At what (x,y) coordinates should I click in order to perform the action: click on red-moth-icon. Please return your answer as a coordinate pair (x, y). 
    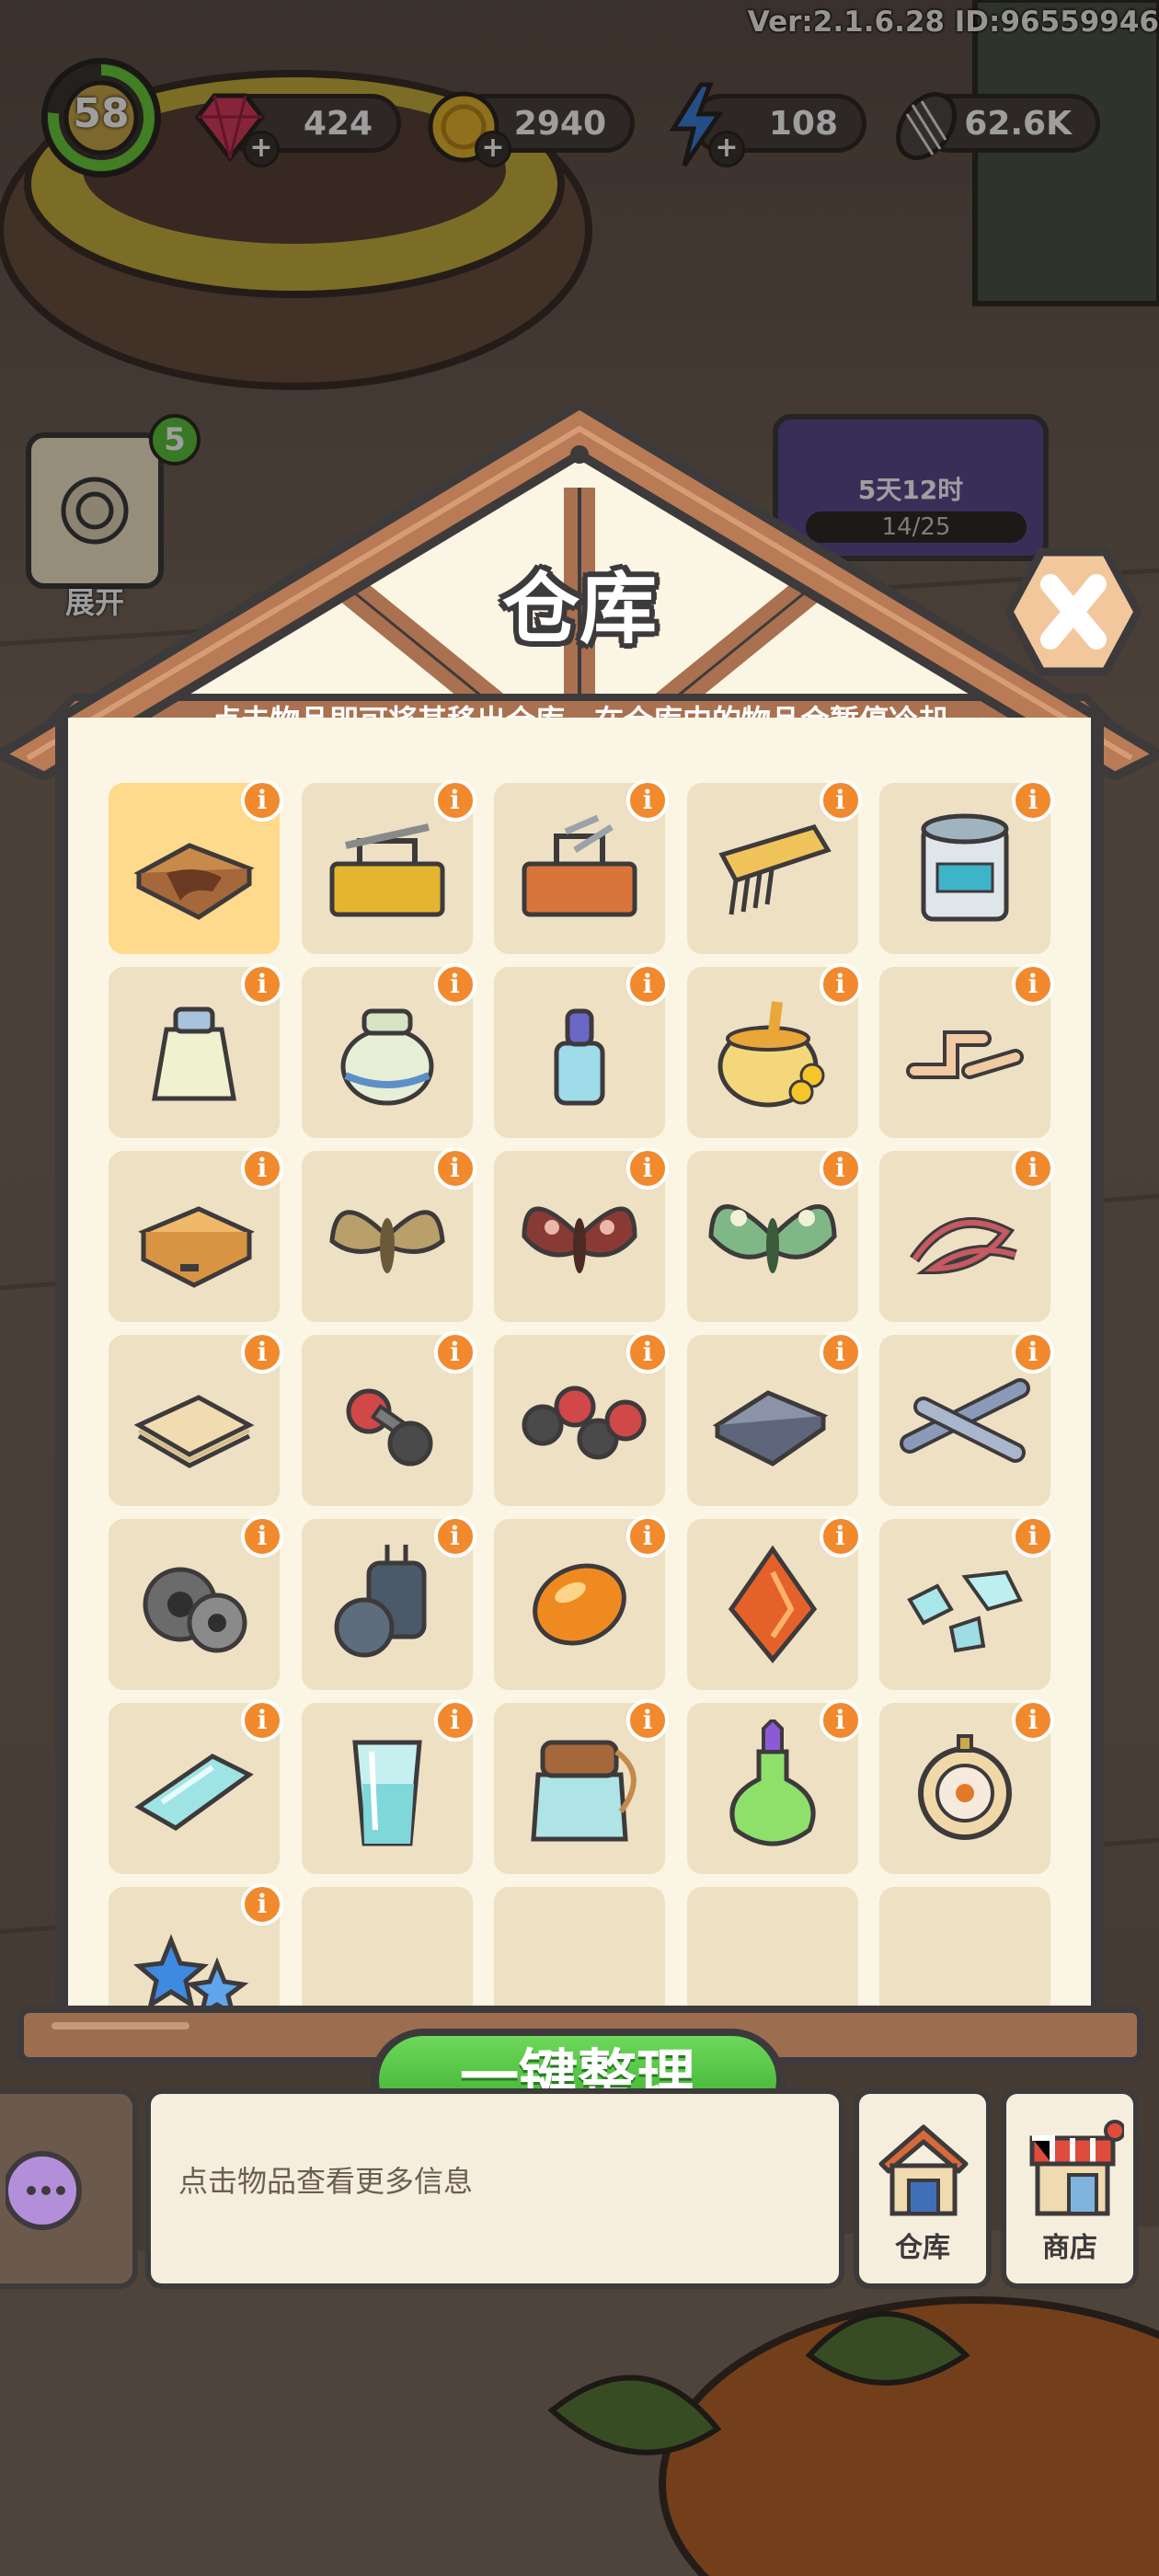
    Looking at the image, I should click on (579, 1239).